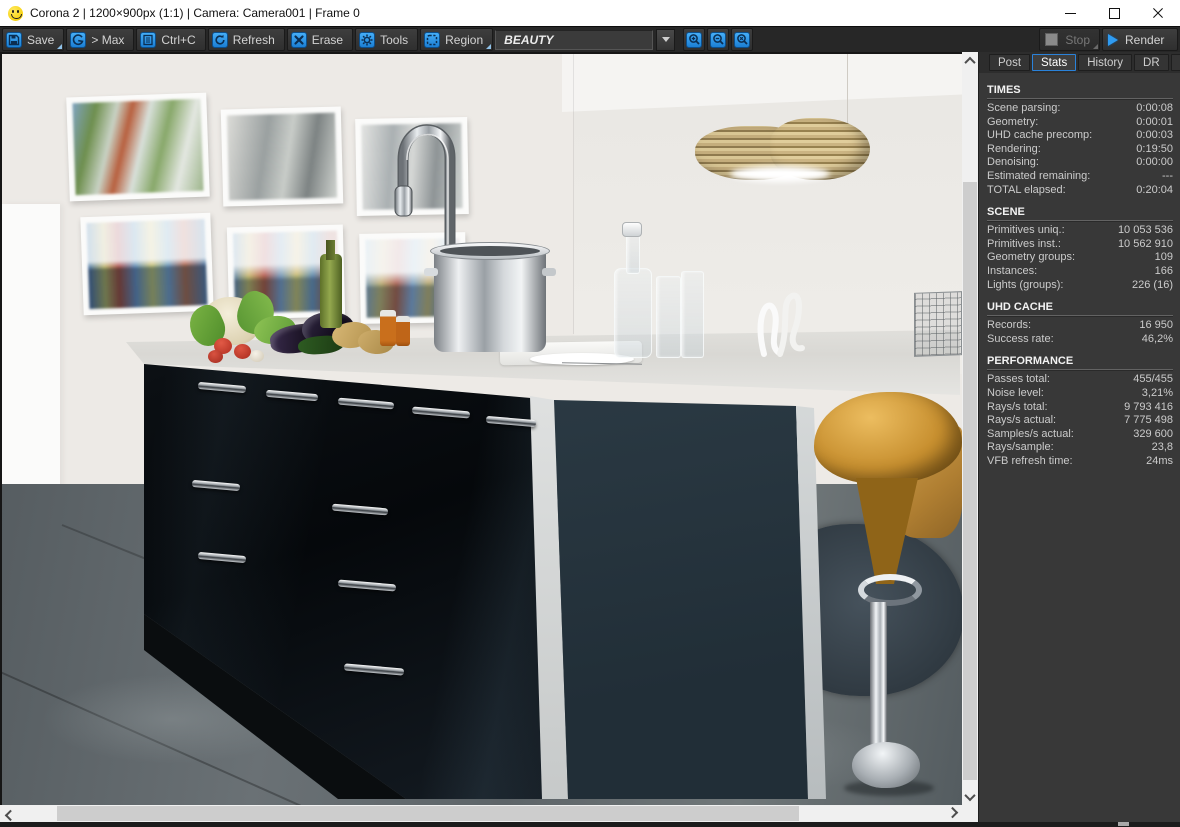 The image size is (1180, 827). What do you see at coordinates (1151, 62) in the screenshot?
I see `tab-dr: DR` at bounding box center [1151, 62].